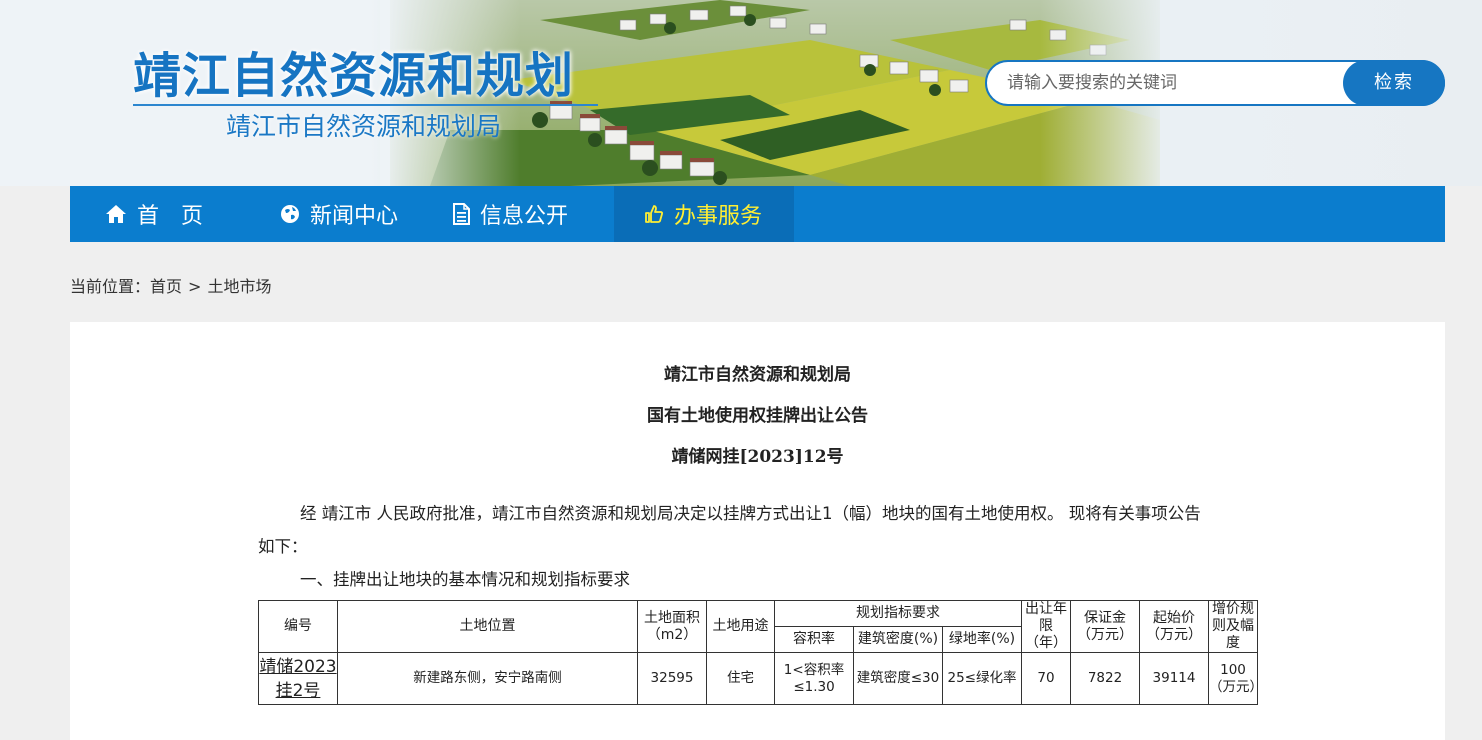 The height and width of the screenshot is (740, 1482). I want to click on header-deposit: 保证金（万元）, so click(1105, 626).